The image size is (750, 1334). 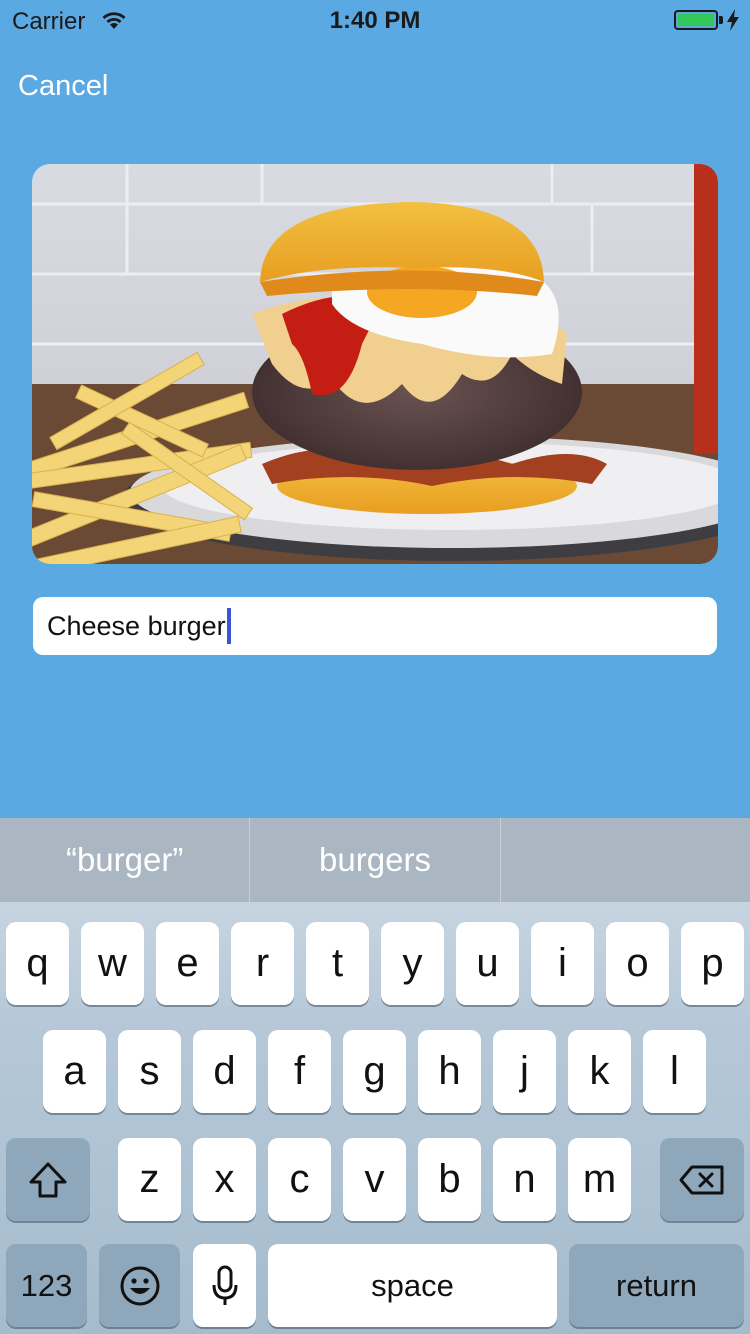 What do you see at coordinates (224, 1071) in the screenshot?
I see `key-d: d` at bounding box center [224, 1071].